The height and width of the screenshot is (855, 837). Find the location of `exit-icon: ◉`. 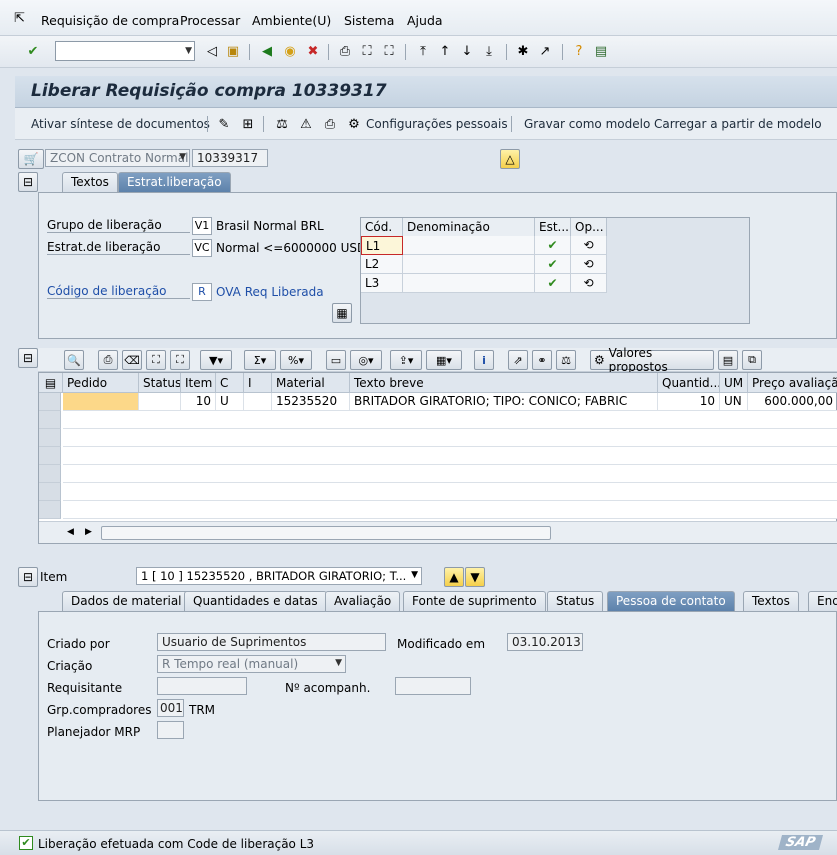

exit-icon: ◉ is located at coordinates (290, 51).